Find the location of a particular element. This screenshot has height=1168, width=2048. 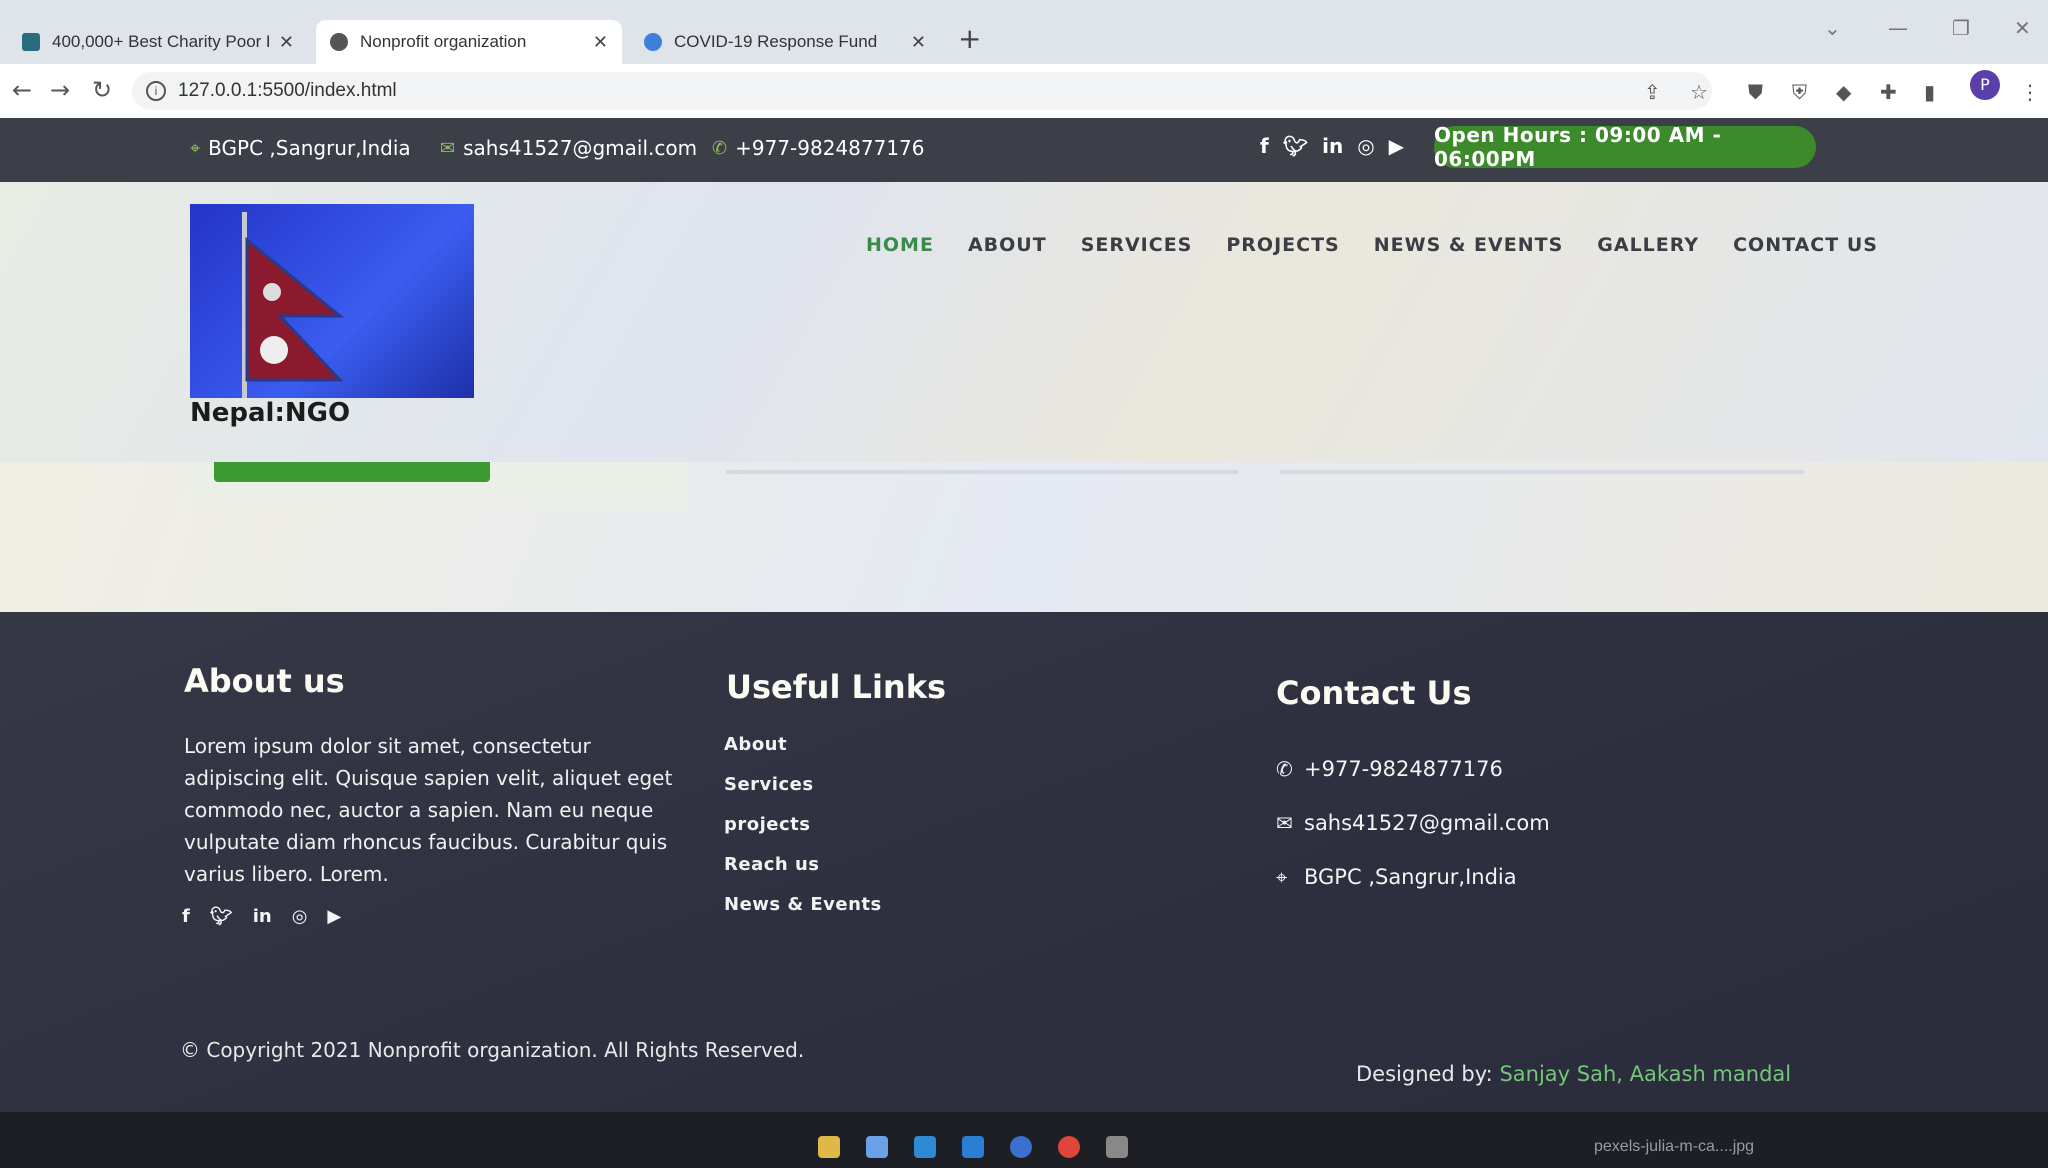

maximize-button: ❐ is located at coordinates (1961, 28).